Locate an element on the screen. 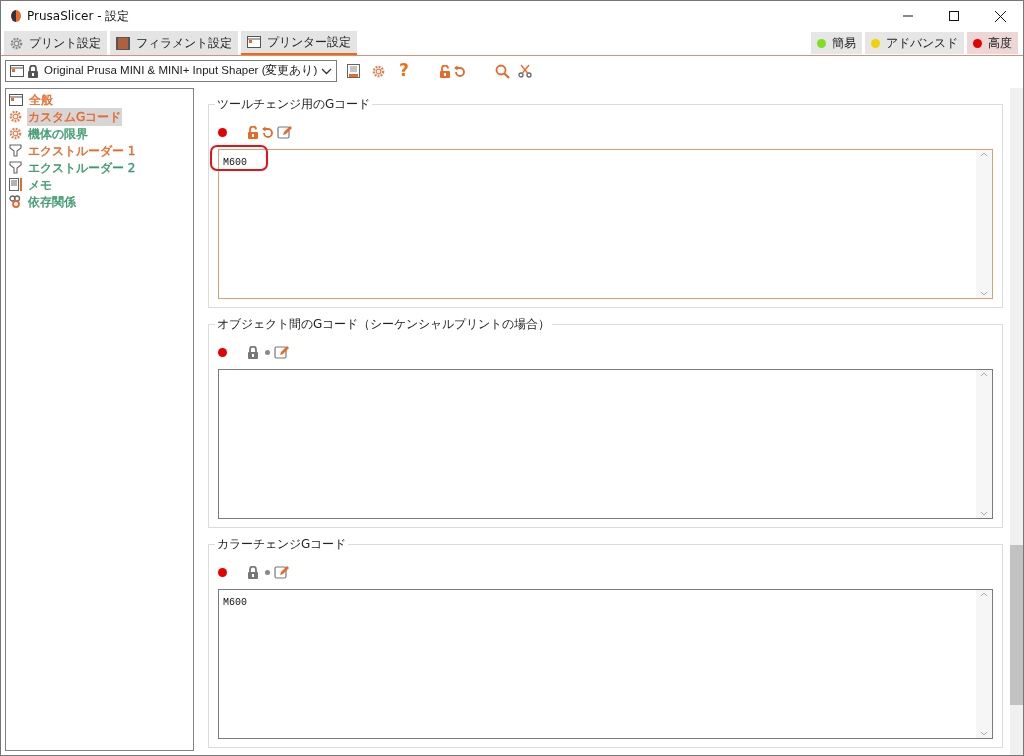 This screenshot has width=1024, height=756. spool-icon is located at coordinates (123, 43).